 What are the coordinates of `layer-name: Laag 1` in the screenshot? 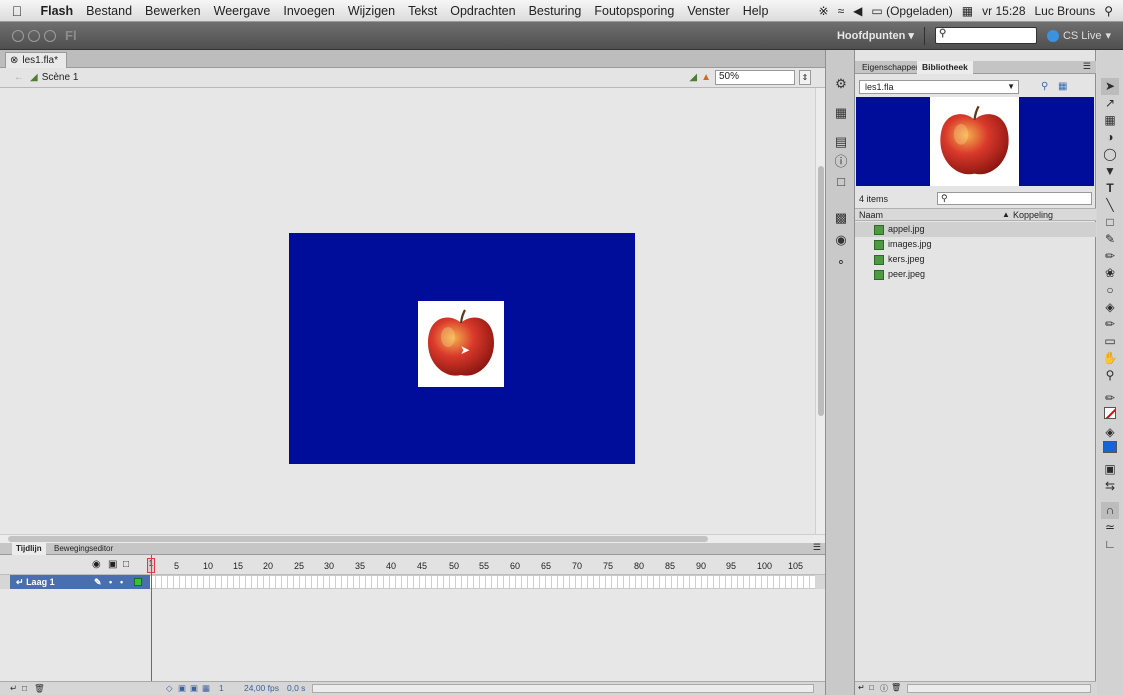 It's located at (40, 582).